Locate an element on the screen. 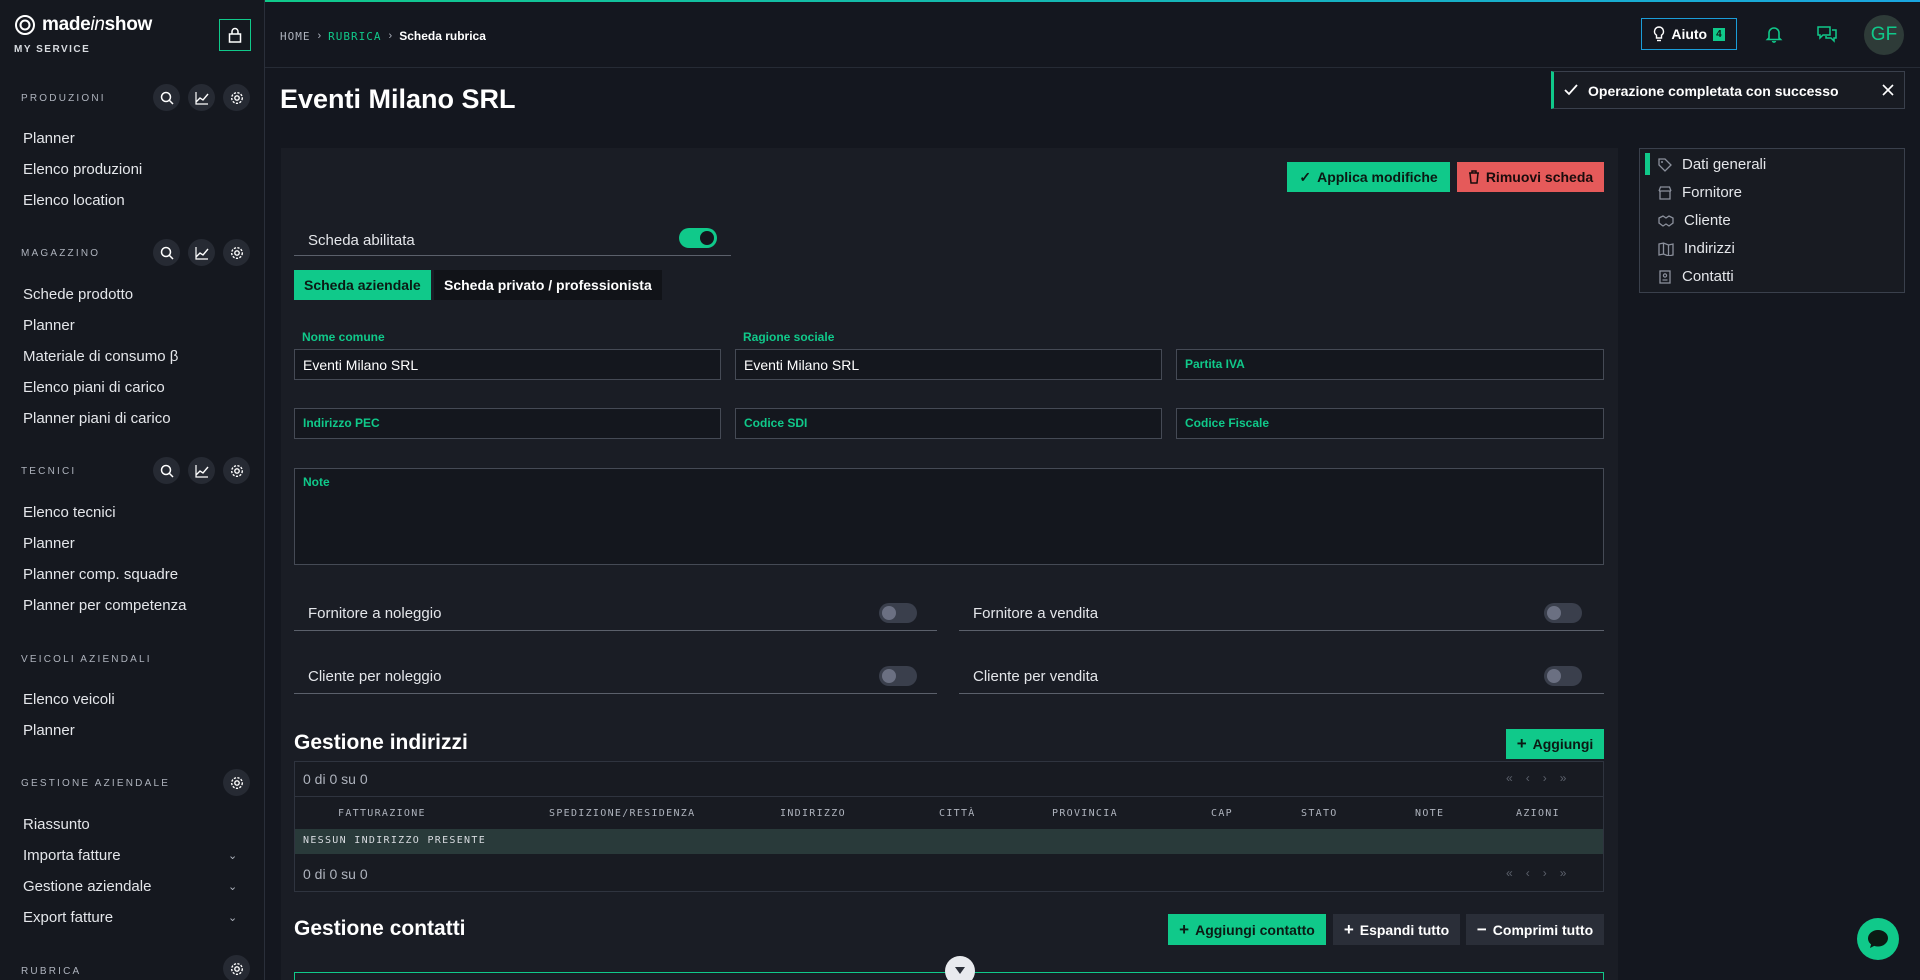 This screenshot has width=1920, height=980. sidebar-item-elenco-tecnici: Elenco tecnici is located at coordinates (69, 512).